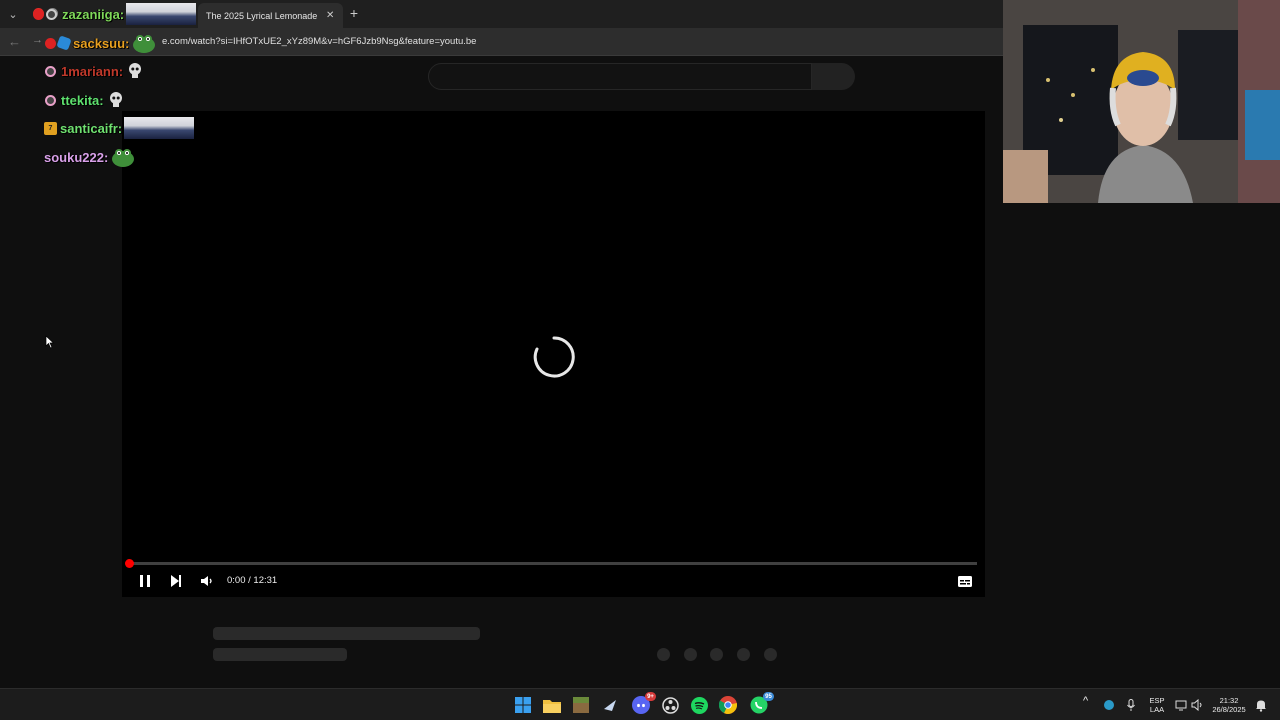 This screenshot has width=1280, height=720. I want to click on discord-badge: 9+, so click(650, 696).